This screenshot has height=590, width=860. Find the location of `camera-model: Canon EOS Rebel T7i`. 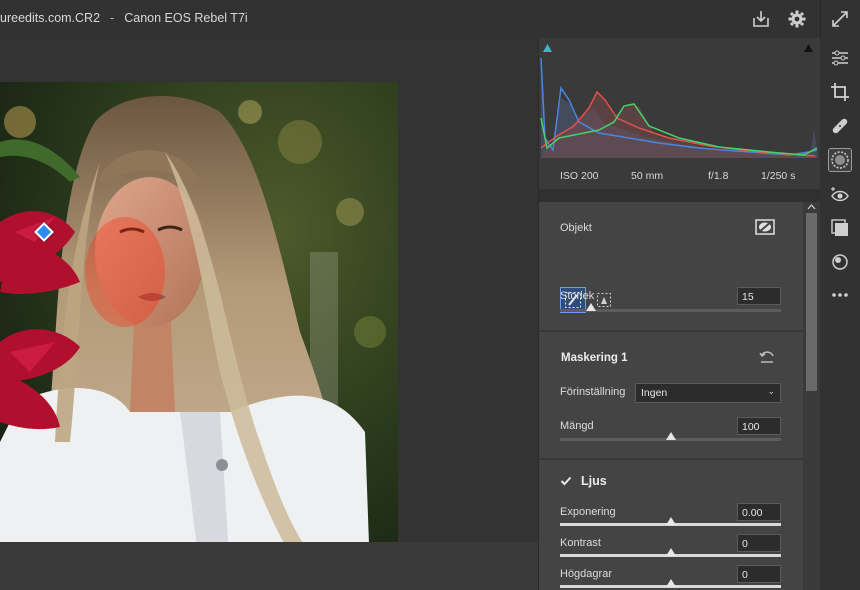

camera-model: Canon EOS Rebel T7i is located at coordinates (186, 18).